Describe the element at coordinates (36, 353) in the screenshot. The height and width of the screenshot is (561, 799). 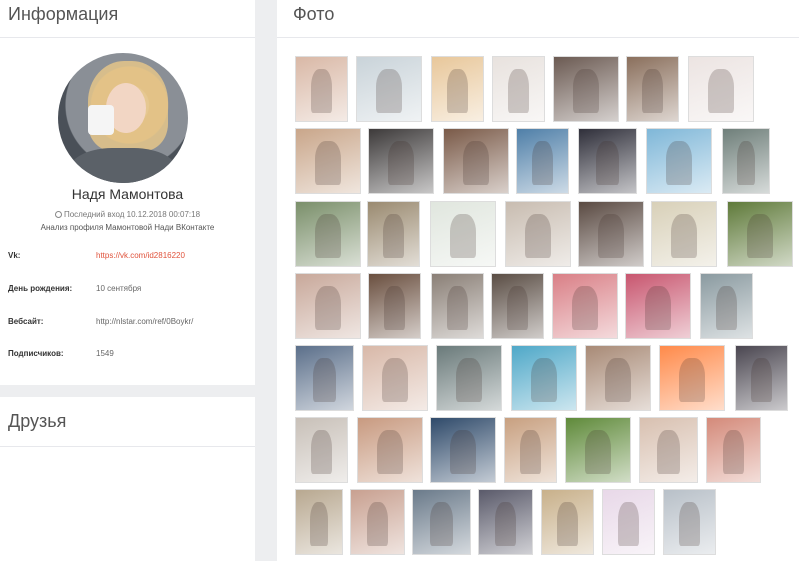
I see `info-label: Подписчиков:` at that location.